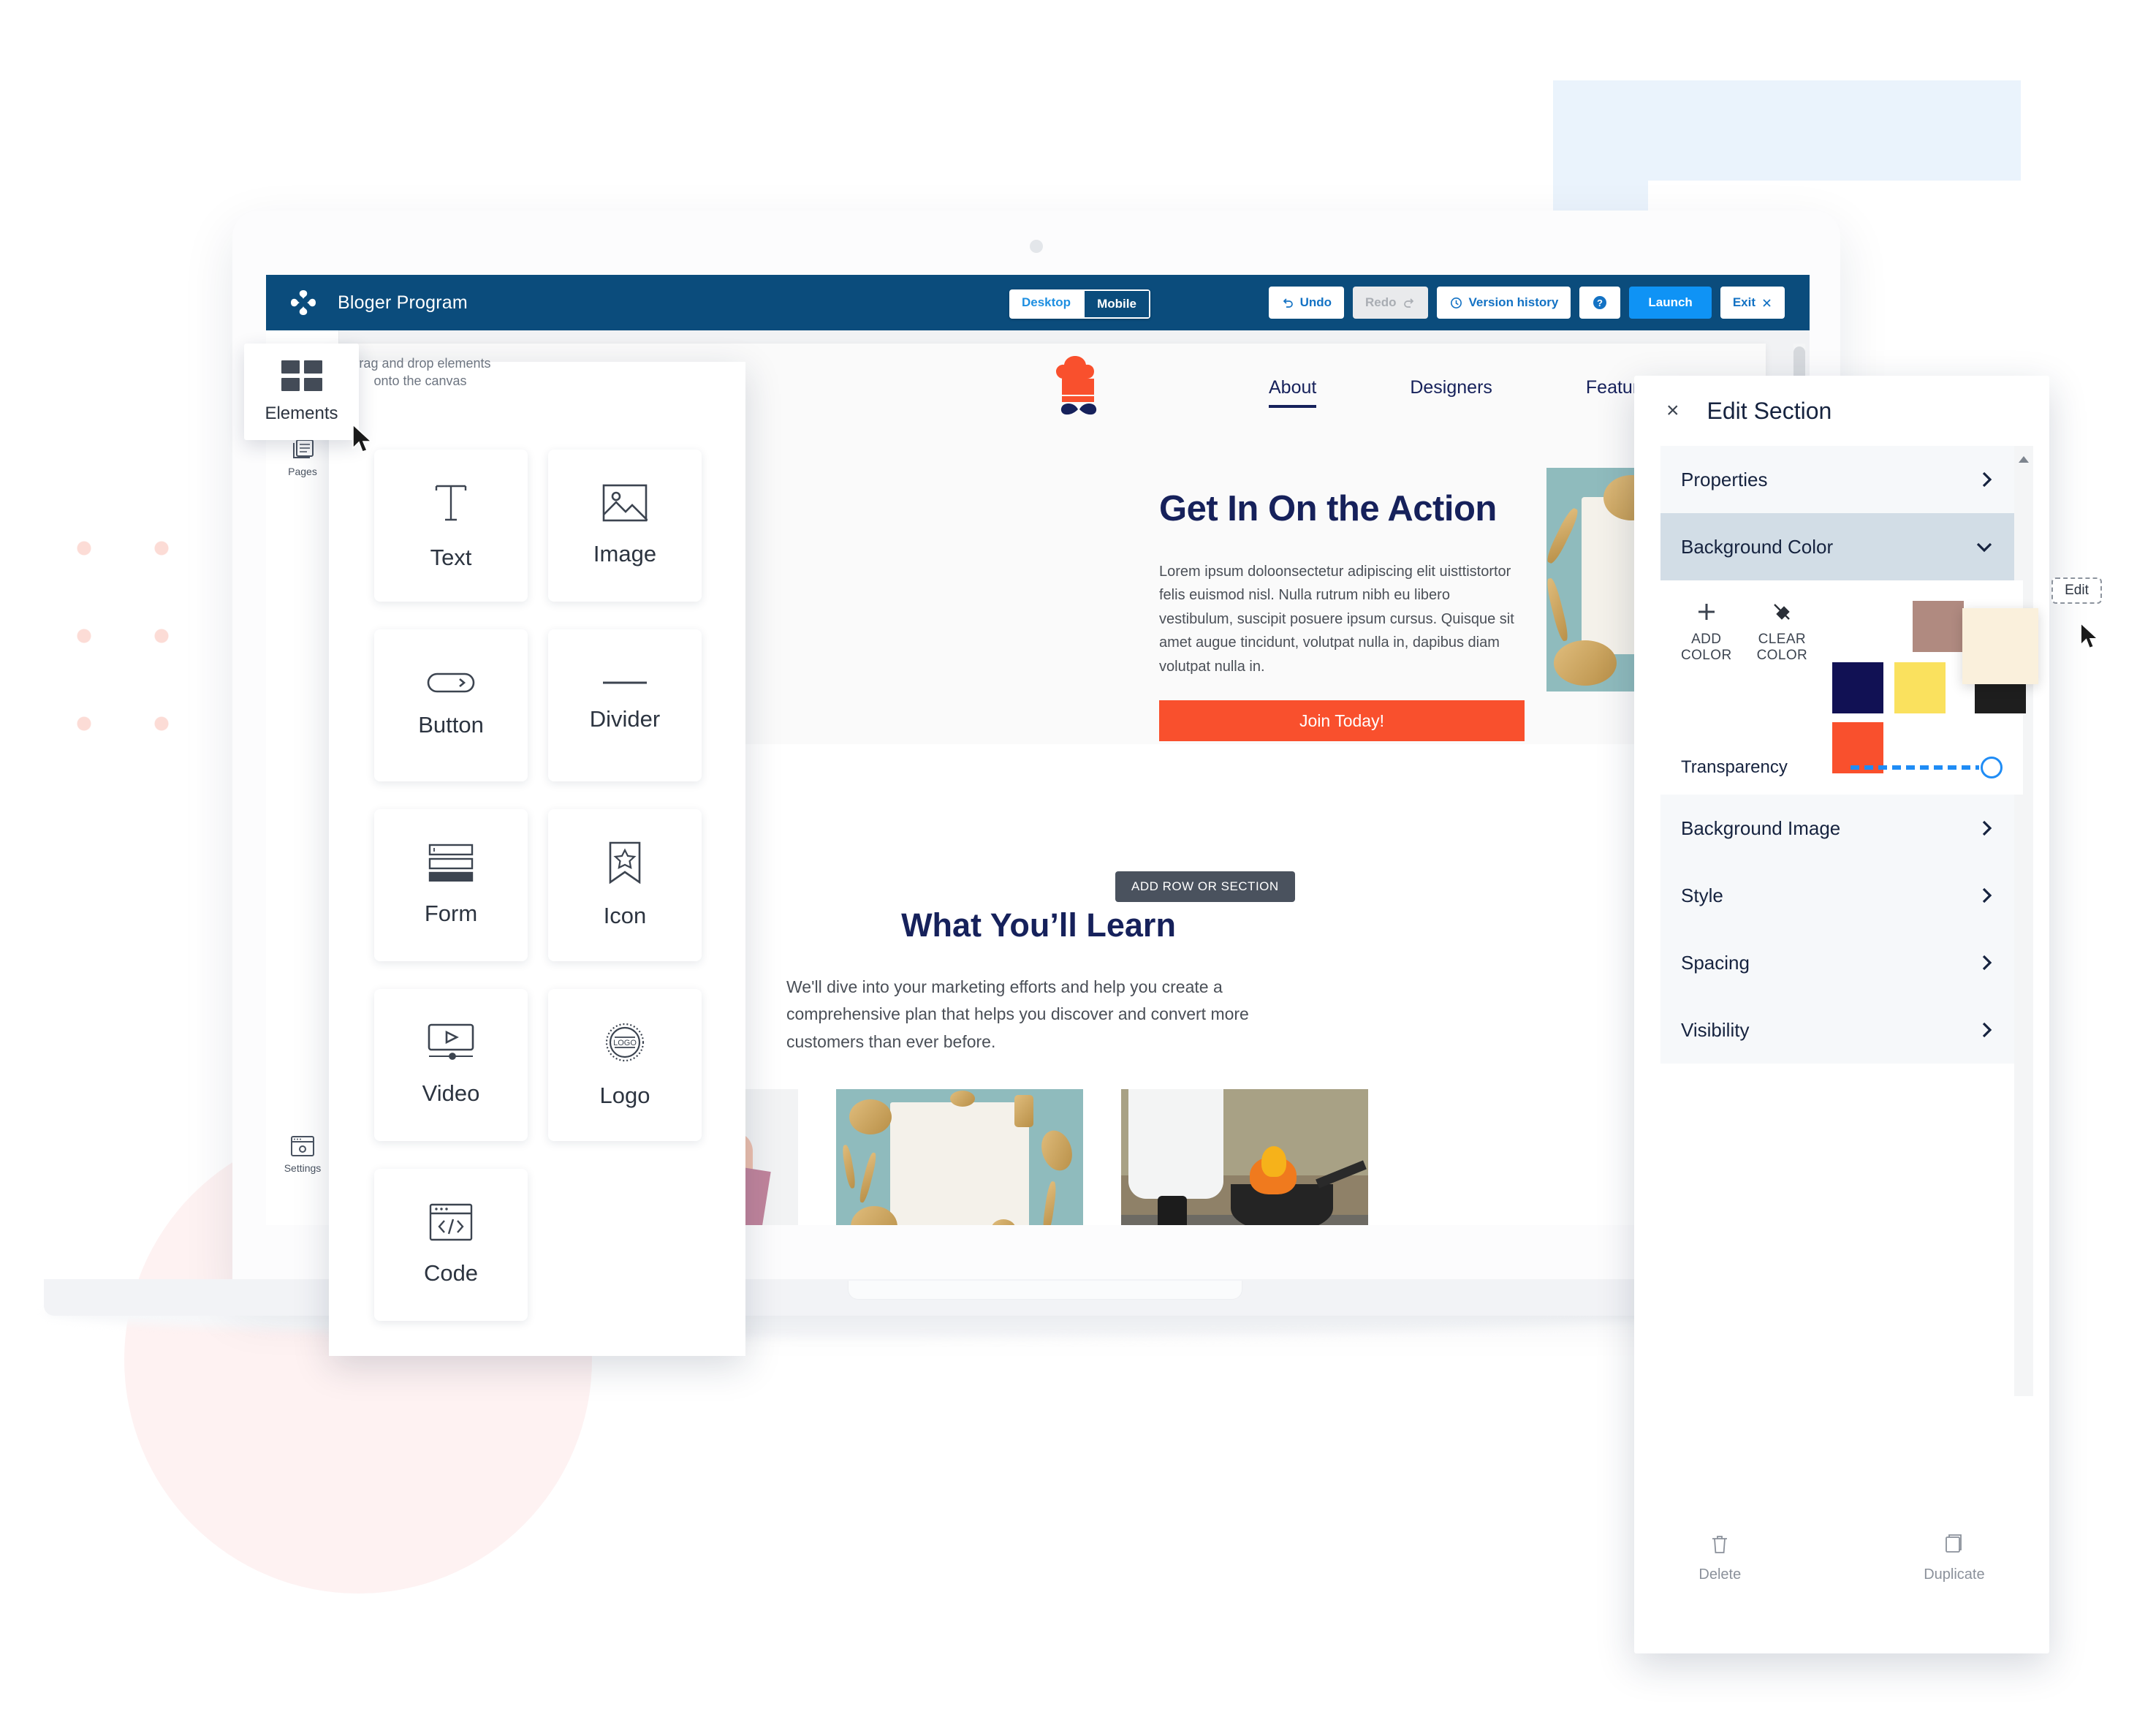 Image resolution: width=2156 pixels, height=1709 pixels. Describe the element at coordinates (451, 503) in the screenshot. I see `text-icon` at that location.